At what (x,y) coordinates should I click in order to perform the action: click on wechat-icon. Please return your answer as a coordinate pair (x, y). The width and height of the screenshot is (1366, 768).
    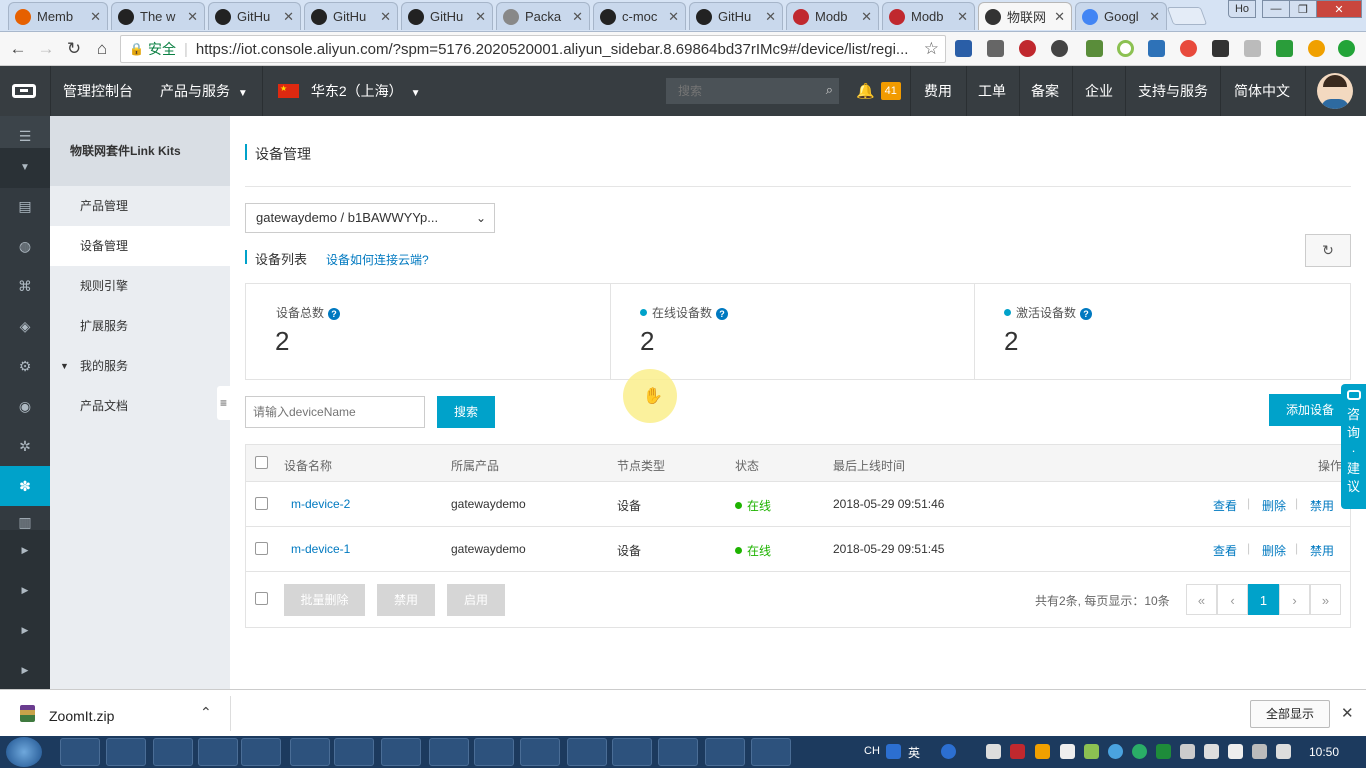
    Looking at the image, I should click on (1139, 751).